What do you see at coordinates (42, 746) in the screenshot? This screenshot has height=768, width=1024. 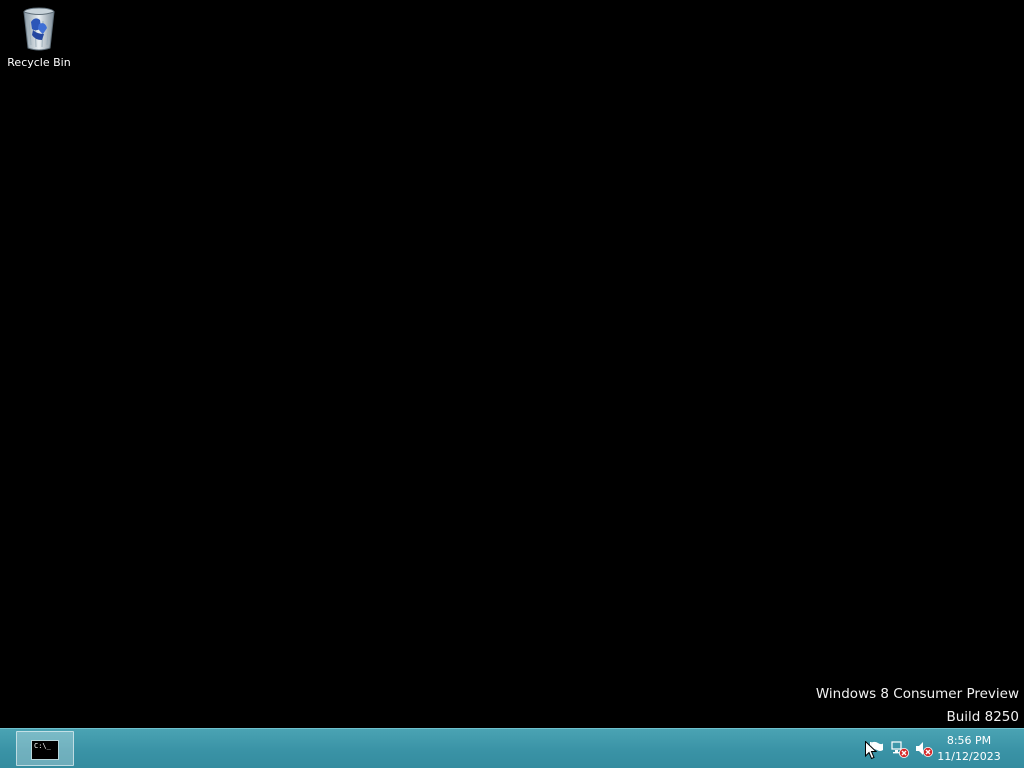 I see `command-prompt-glyph: C:\_` at bounding box center [42, 746].